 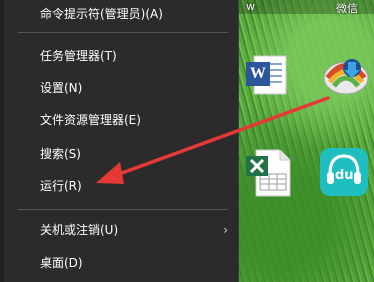 I want to click on menu-item-command-prompt-admin: 命令提示符(管理员)(A), so click(x=119, y=14).